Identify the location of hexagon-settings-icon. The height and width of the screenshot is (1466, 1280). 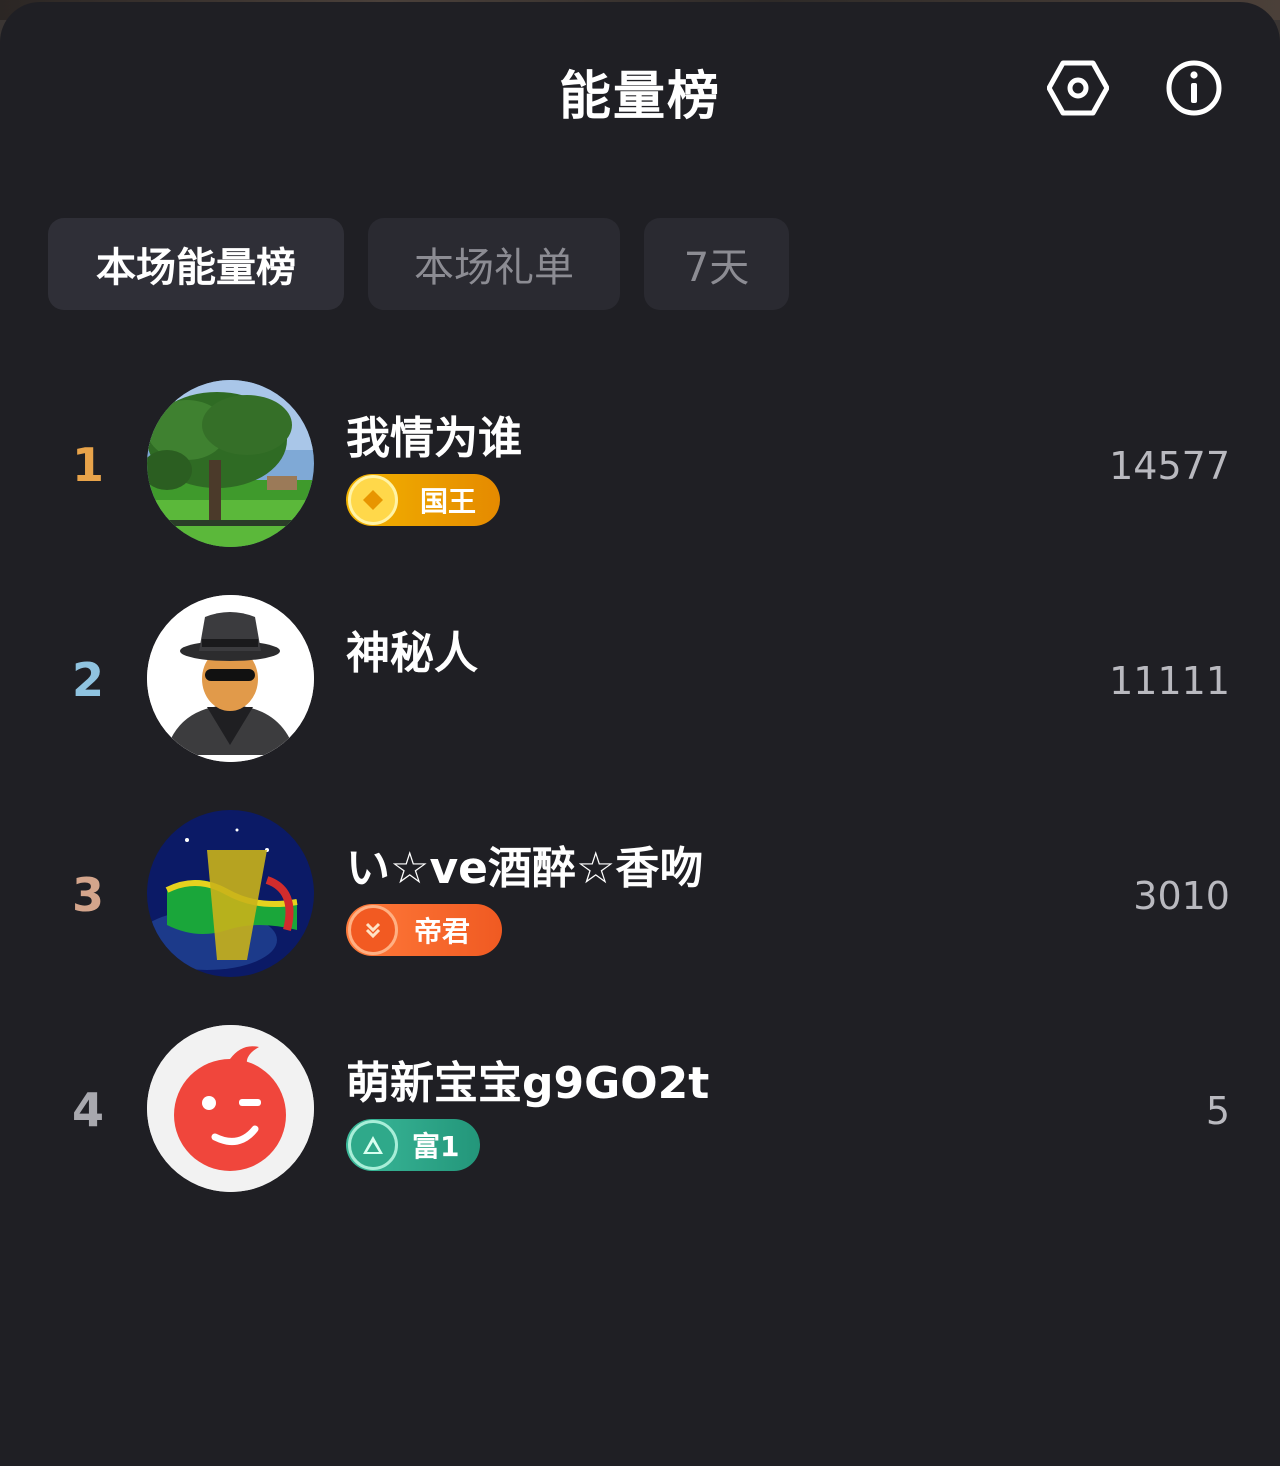
(1078, 88).